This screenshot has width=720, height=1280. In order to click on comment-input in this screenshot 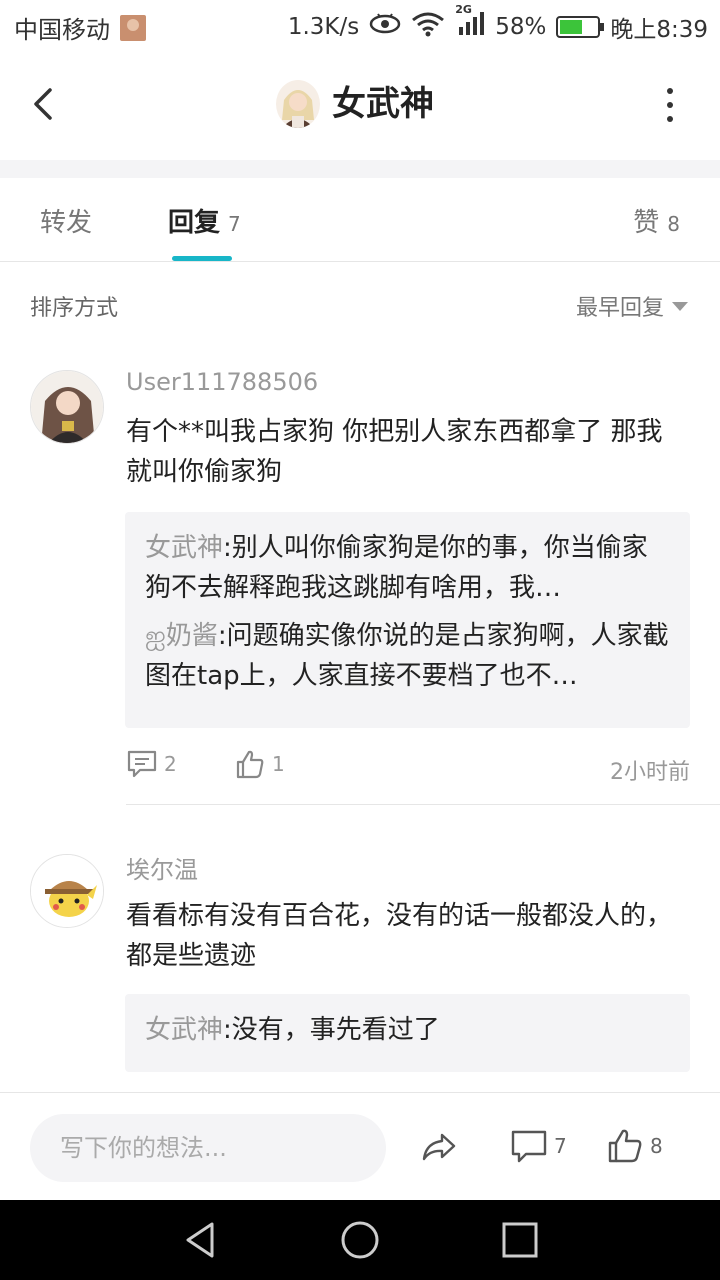, I will do `click(208, 1148)`.